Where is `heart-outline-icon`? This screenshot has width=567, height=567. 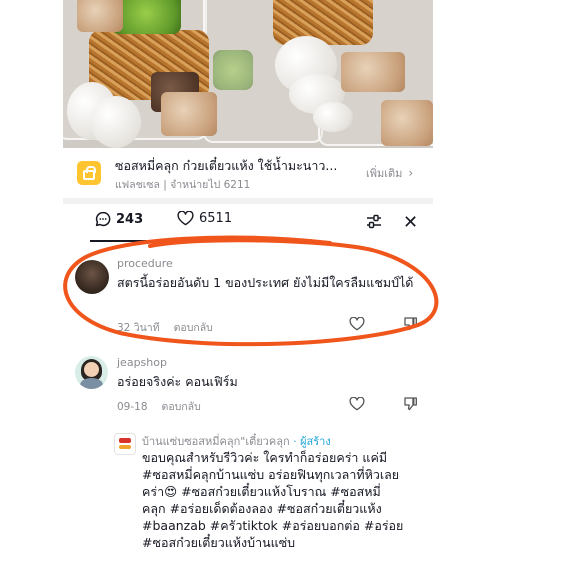
heart-outline-icon is located at coordinates (185, 218).